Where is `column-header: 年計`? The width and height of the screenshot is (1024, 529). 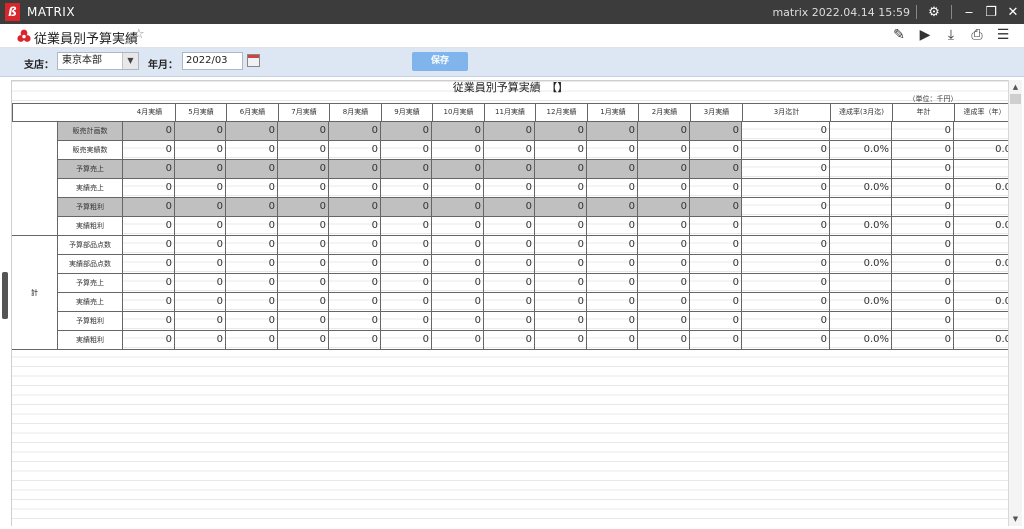
column-header: 年計 is located at coordinates (924, 112).